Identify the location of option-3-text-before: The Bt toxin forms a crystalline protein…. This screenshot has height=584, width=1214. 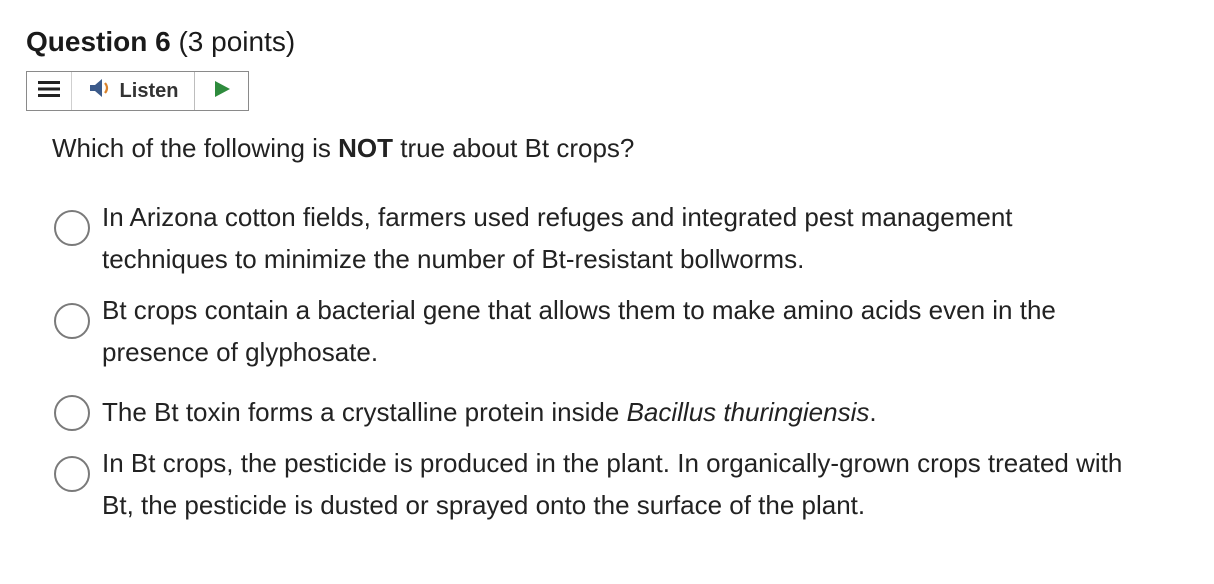
(364, 412).